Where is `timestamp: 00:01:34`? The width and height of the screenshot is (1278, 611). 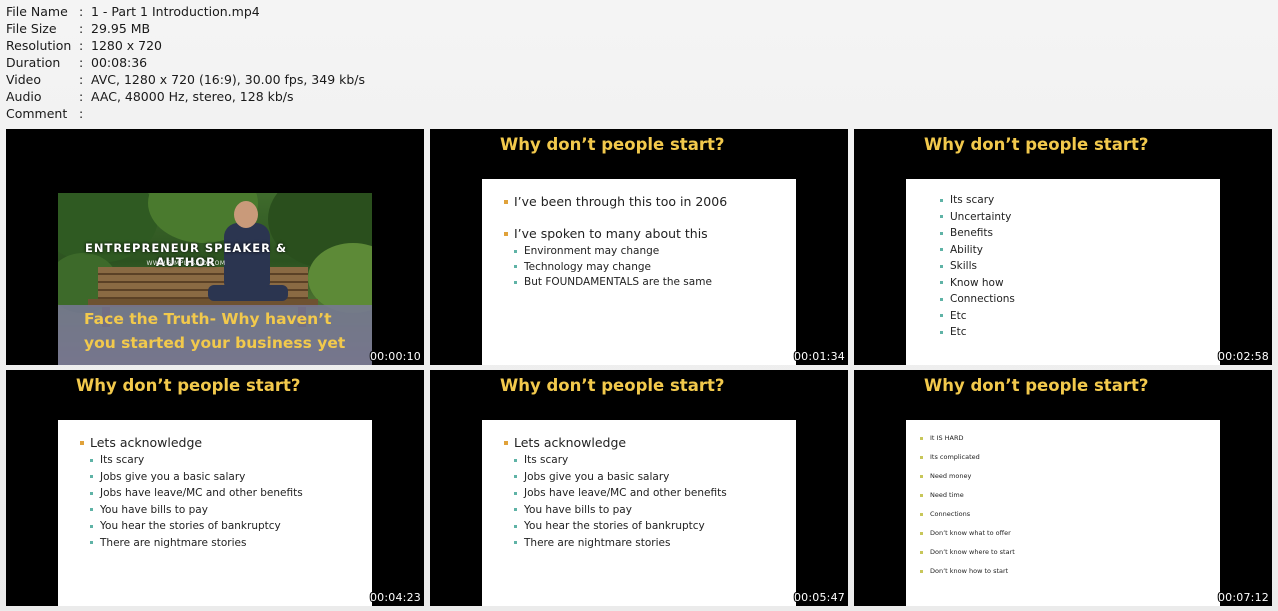 timestamp: 00:01:34 is located at coordinates (819, 356).